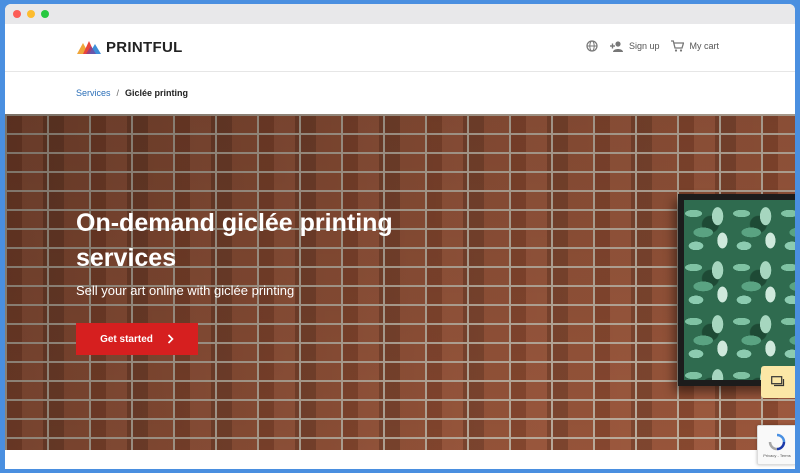 This screenshot has width=800, height=473. I want to click on chat-icon, so click(778, 381).